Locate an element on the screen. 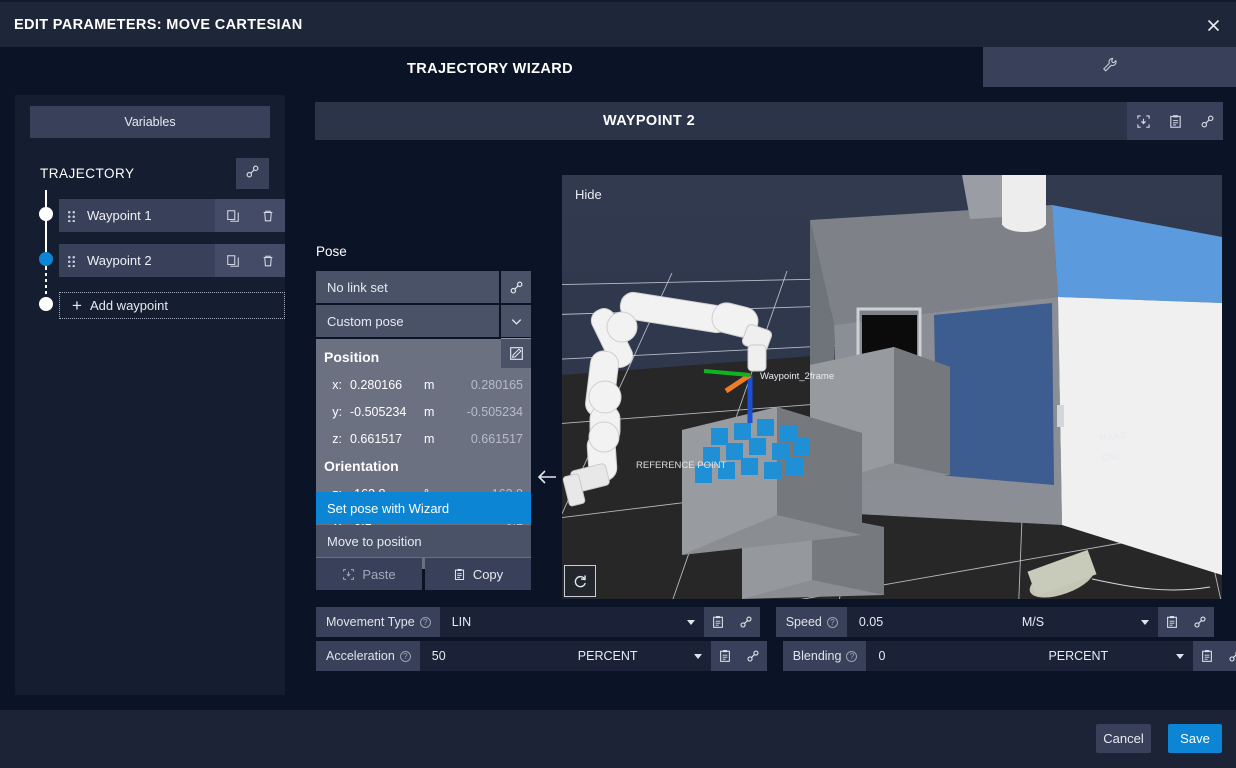 The image size is (1236, 768). blending-label-box: Blending ? is located at coordinates (824, 656).